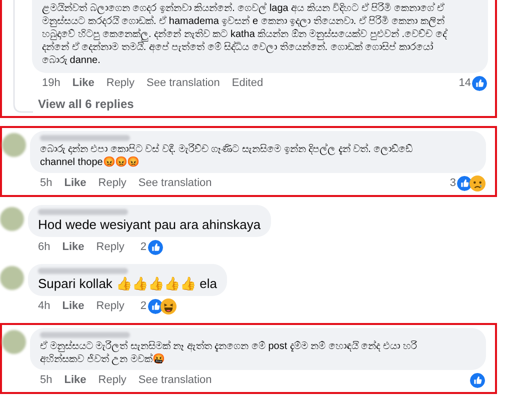 This screenshot has width=526, height=400. I want to click on laughing-face-icon, so click(168, 306).